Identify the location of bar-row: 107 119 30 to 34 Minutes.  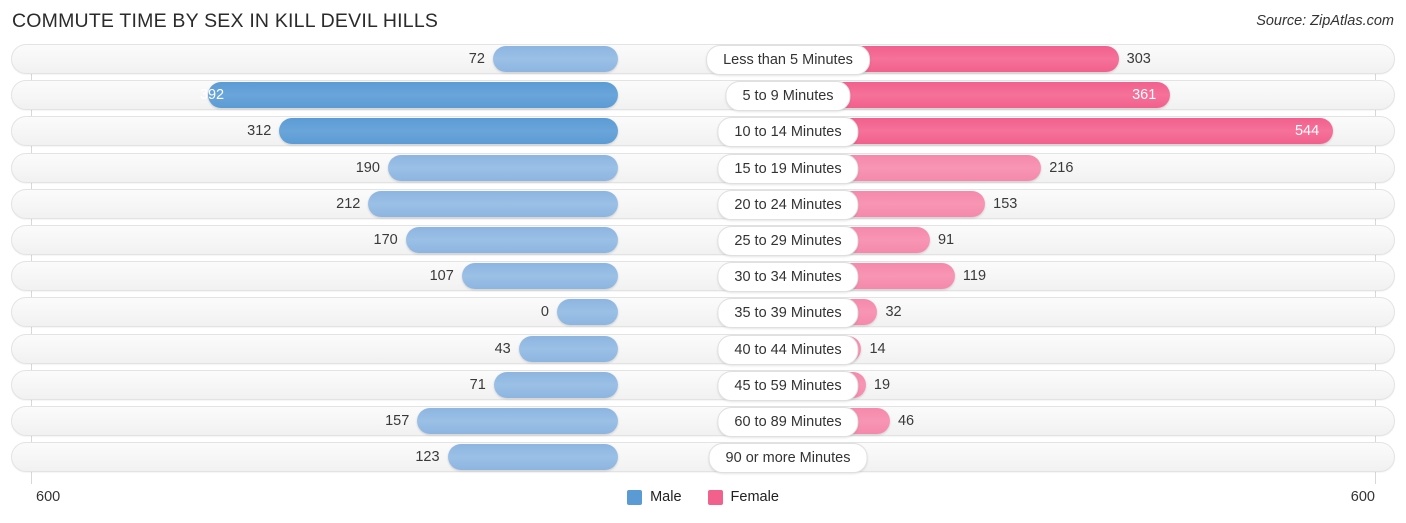
(703, 277).